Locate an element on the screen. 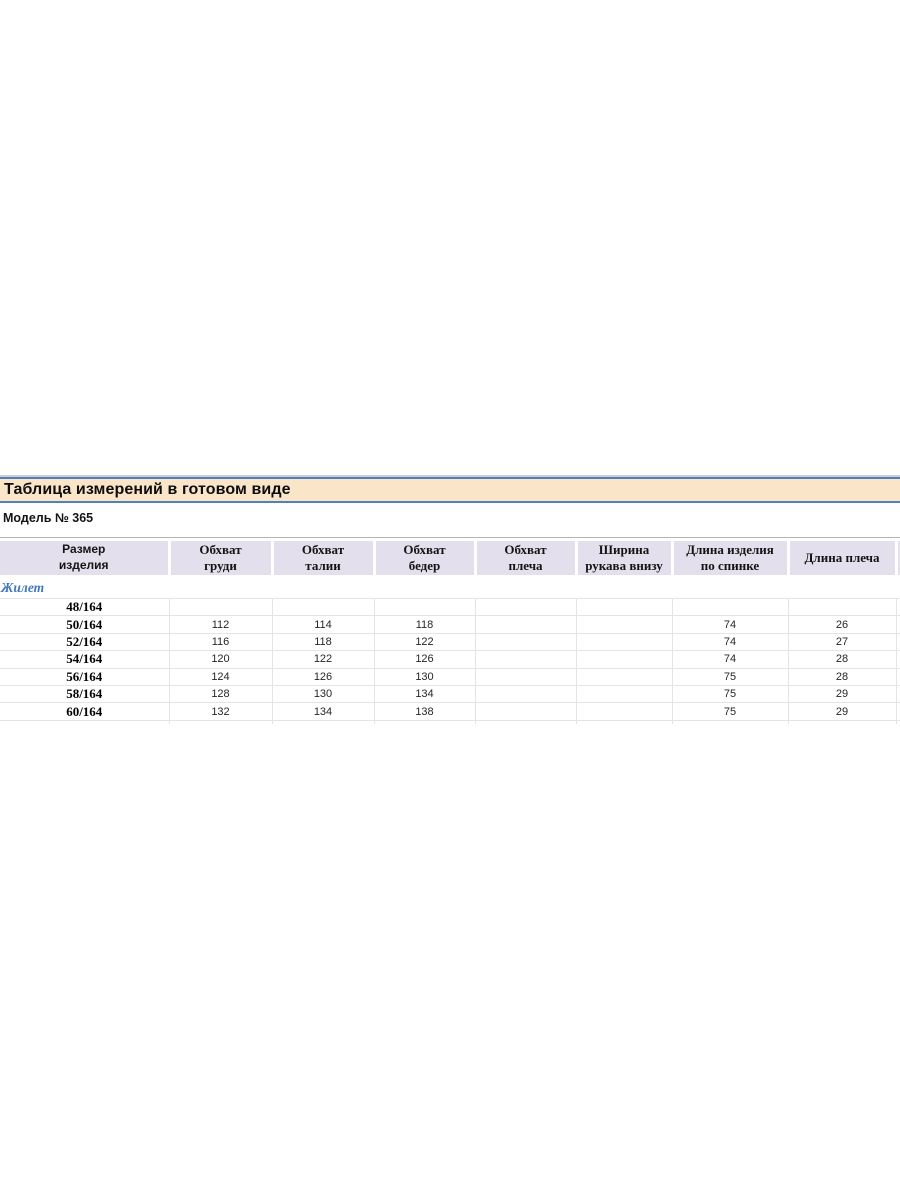  size-cell: 60/164 is located at coordinates (85, 711).